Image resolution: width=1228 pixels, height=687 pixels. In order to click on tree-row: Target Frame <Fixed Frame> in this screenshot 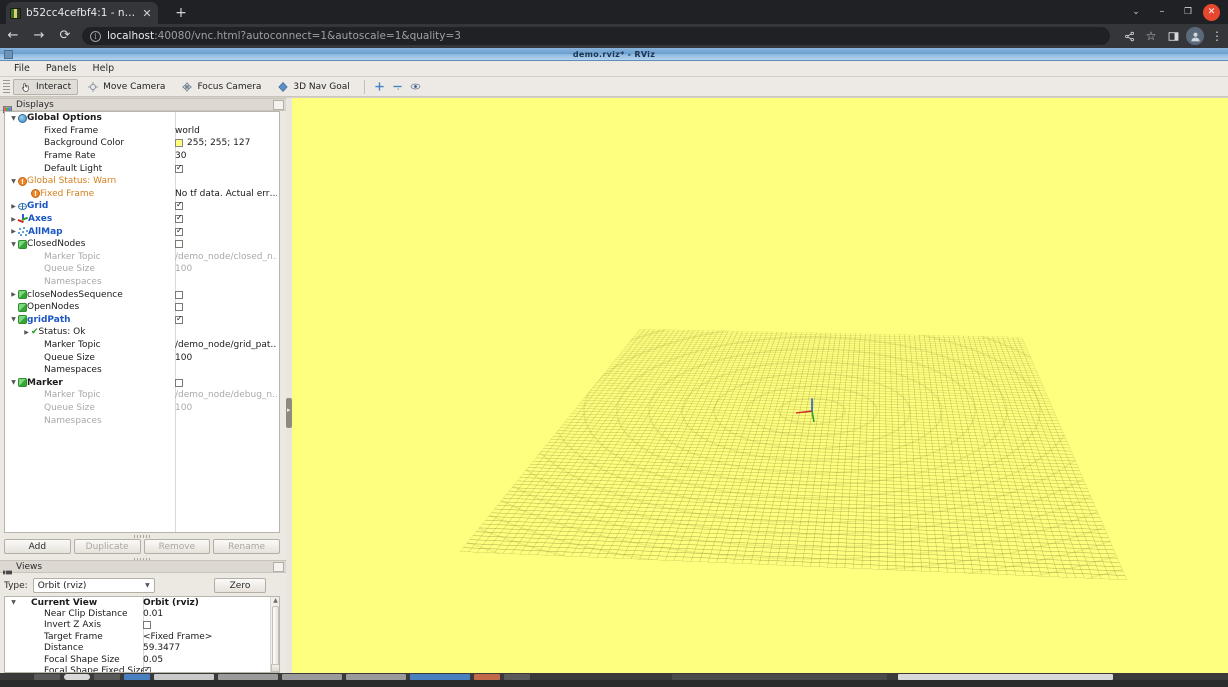, I will do `click(142, 636)`.